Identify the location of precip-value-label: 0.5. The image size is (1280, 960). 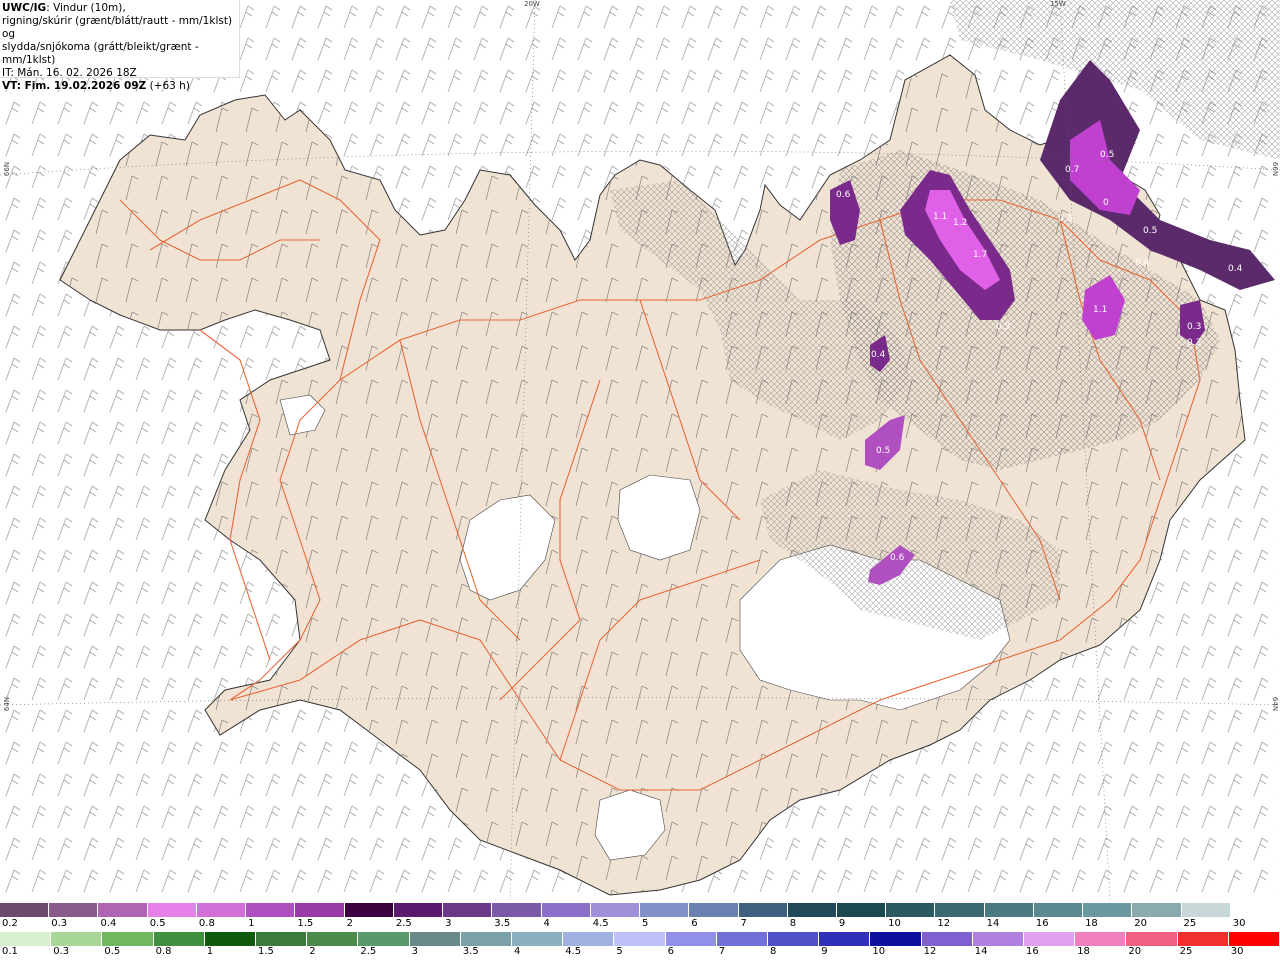
(1150, 231).